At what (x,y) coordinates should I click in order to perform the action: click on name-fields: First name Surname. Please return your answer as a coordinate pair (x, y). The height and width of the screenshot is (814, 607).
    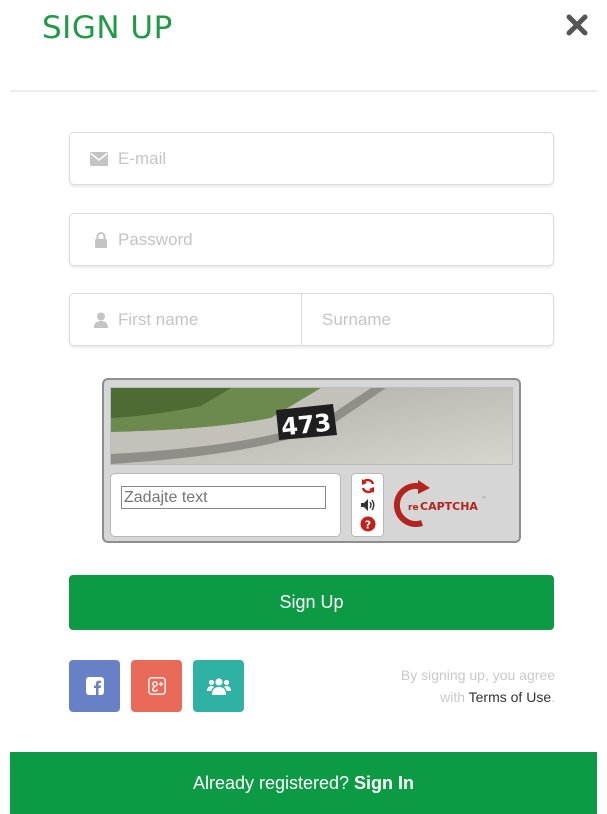
    Looking at the image, I should click on (311, 319).